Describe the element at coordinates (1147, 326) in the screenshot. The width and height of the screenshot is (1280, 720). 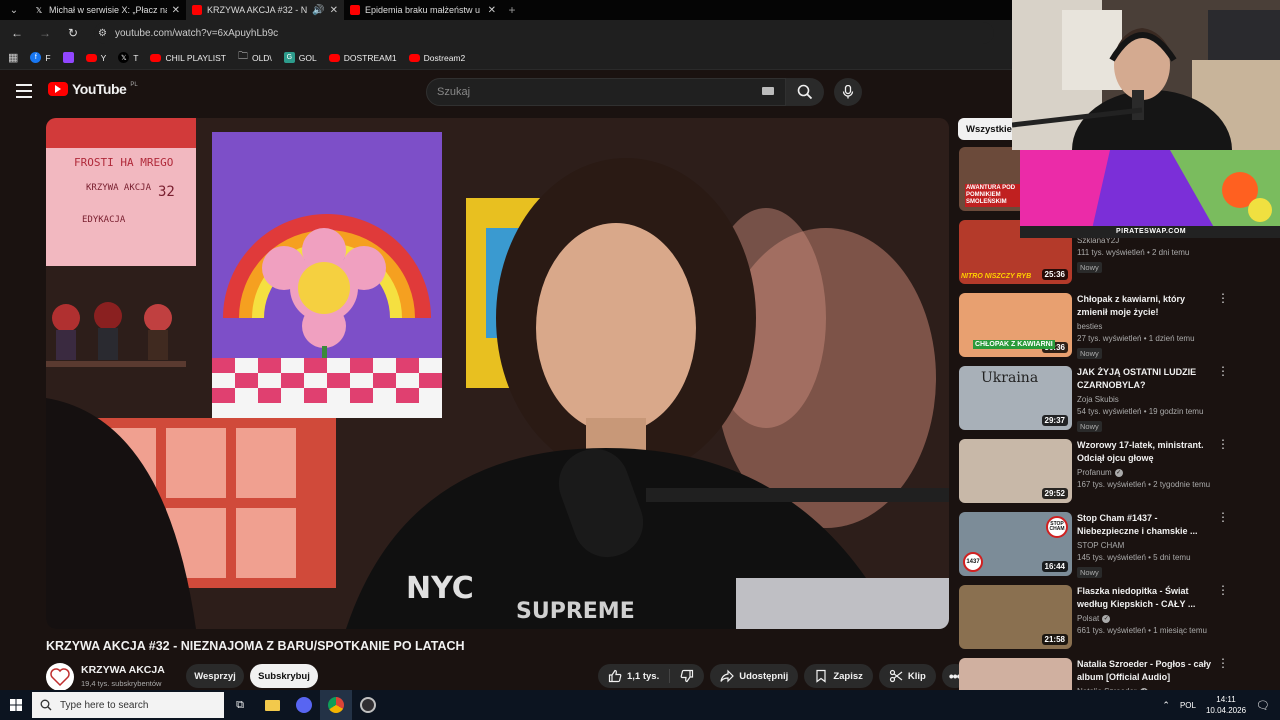
I see `recommendation-channel: besties` at that location.